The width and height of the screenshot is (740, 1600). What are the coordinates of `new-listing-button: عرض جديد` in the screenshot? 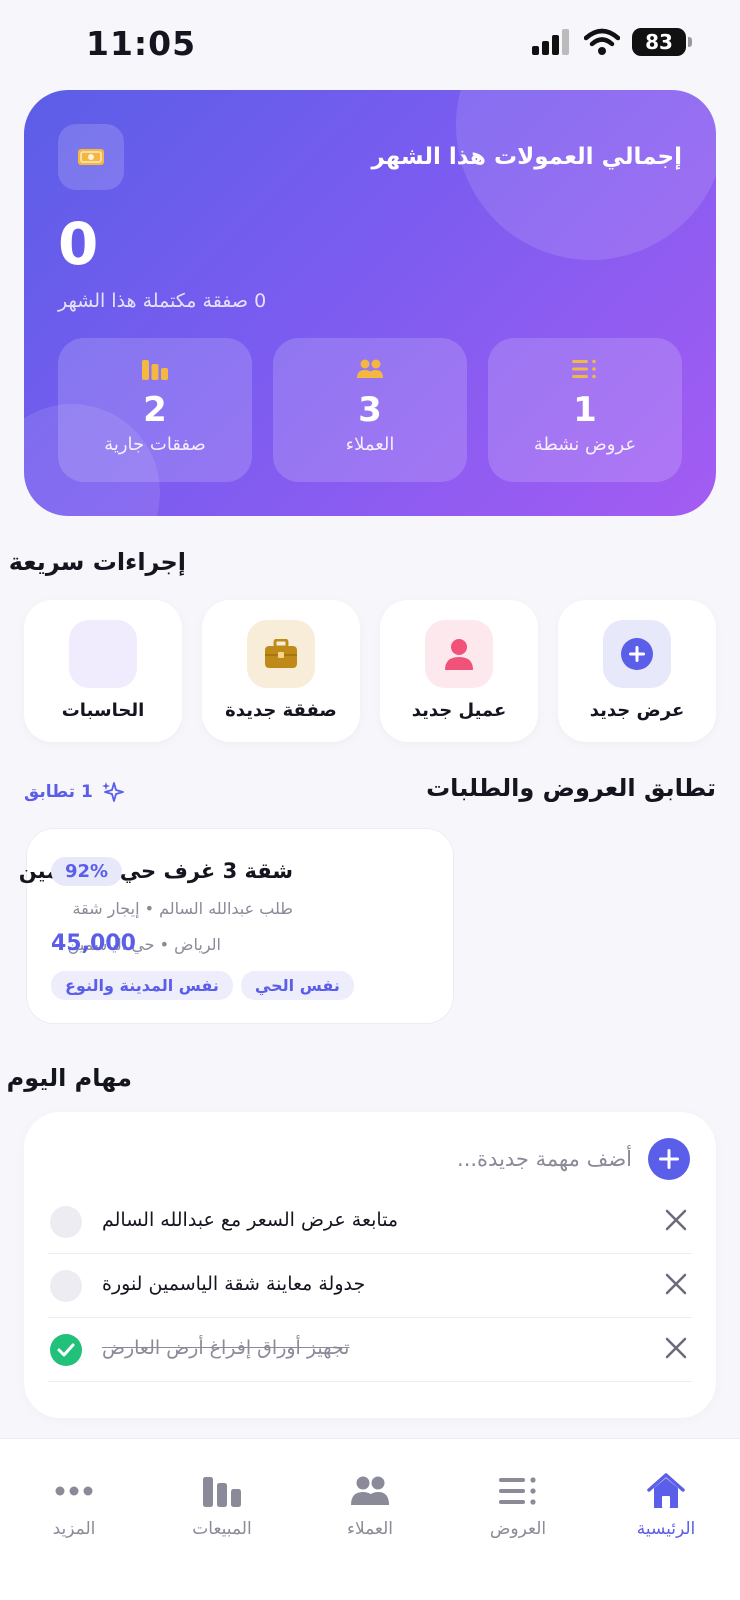 It's located at (637, 671).